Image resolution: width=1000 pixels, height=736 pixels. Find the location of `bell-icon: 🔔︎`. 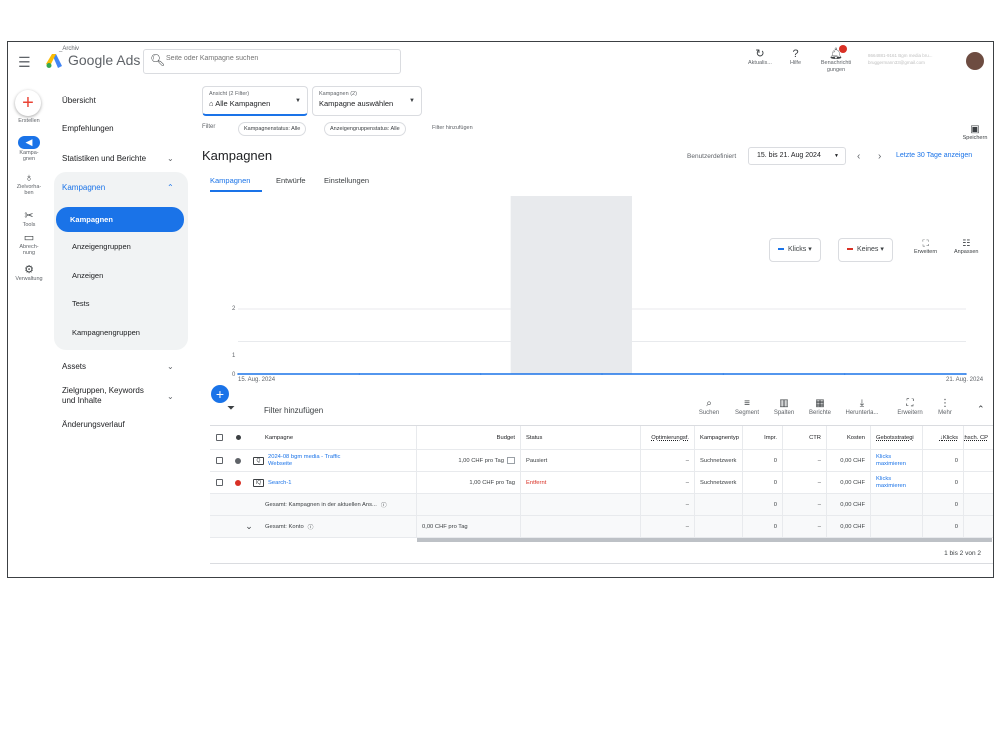

bell-icon: 🔔︎ is located at coordinates (836, 54).